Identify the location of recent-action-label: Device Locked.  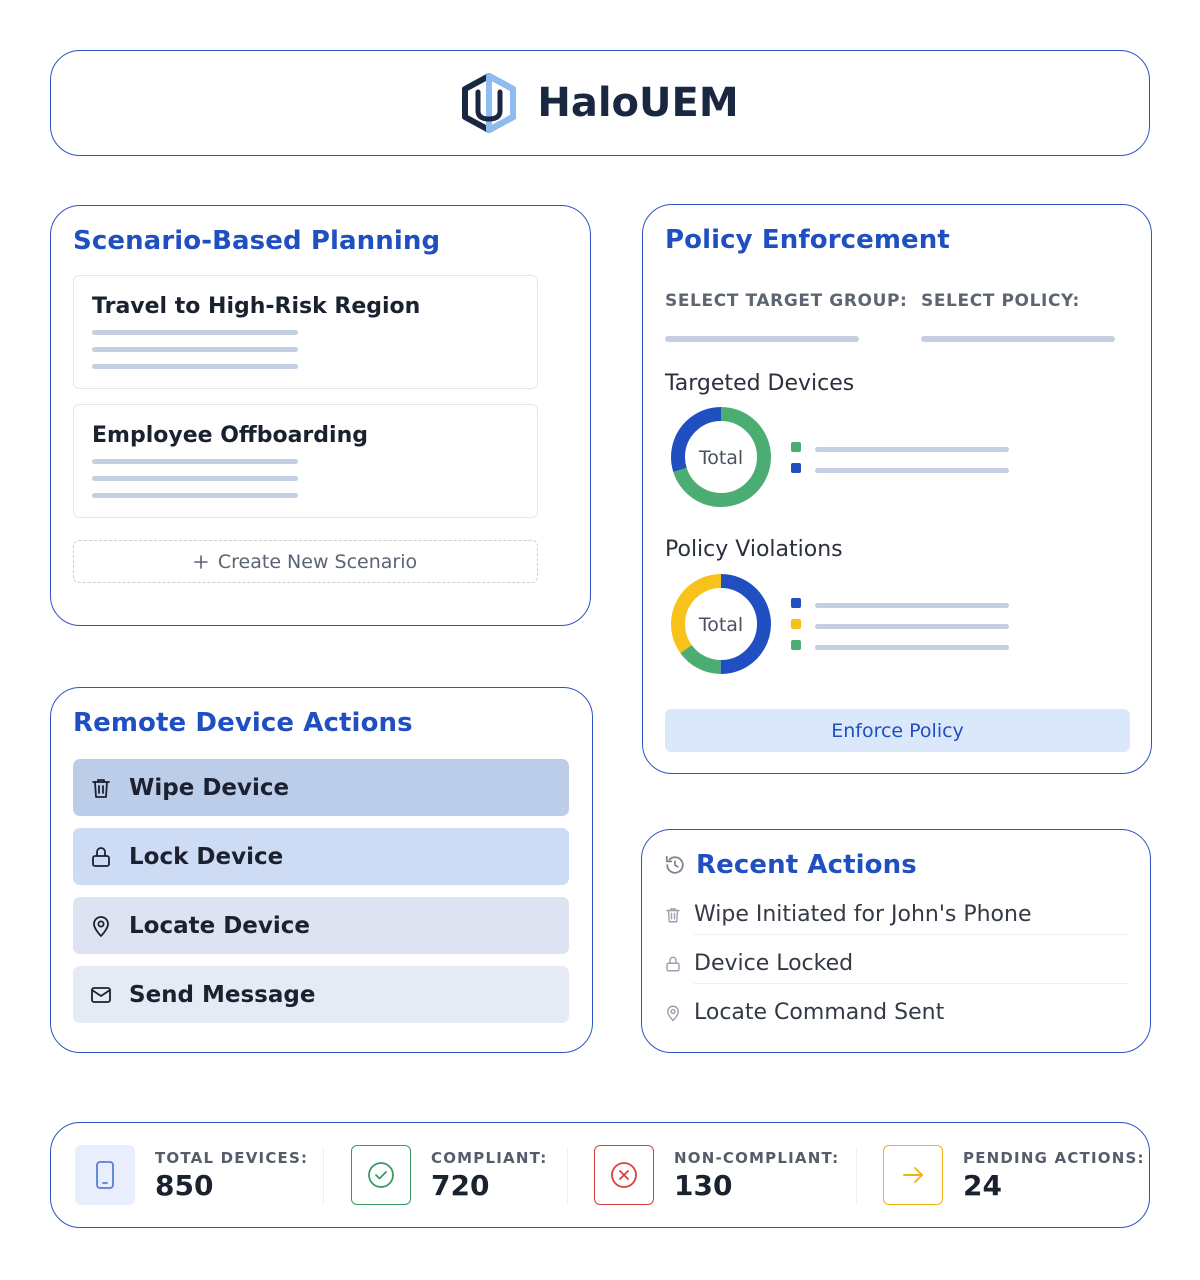
(774, 963).